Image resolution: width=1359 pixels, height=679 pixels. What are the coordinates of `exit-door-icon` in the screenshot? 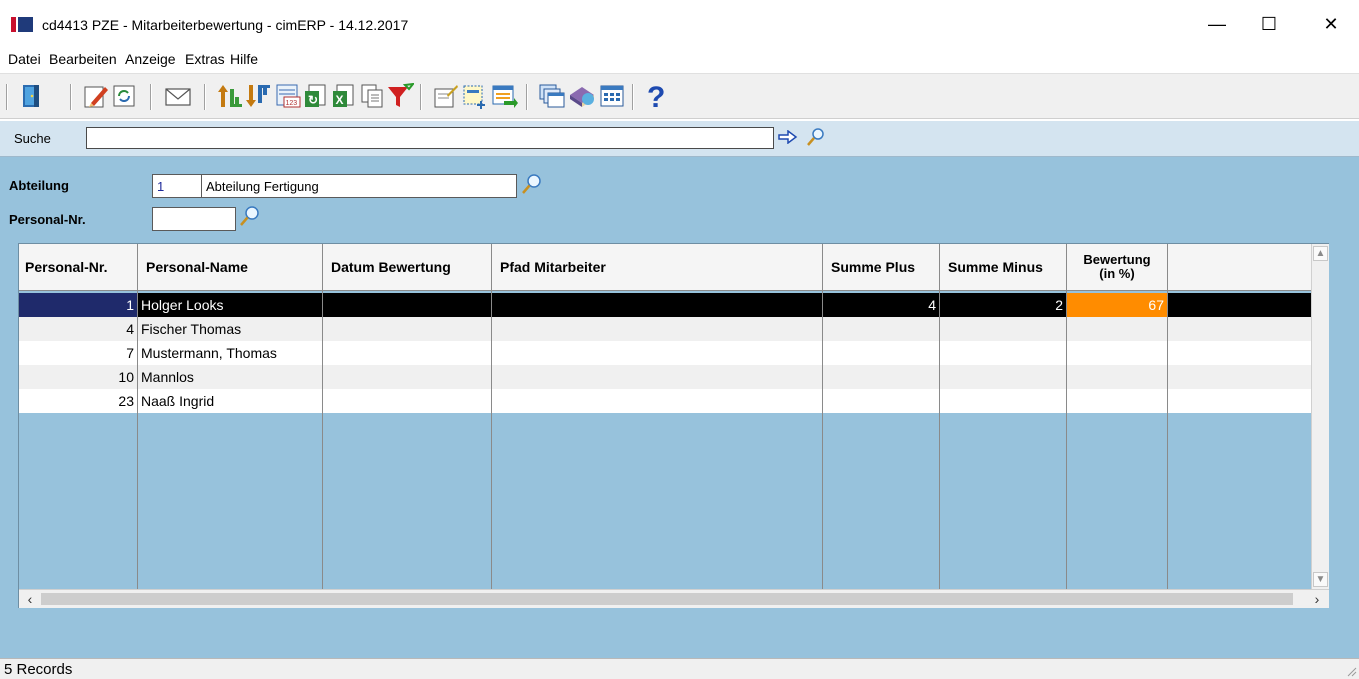 It's located at (32, 96).